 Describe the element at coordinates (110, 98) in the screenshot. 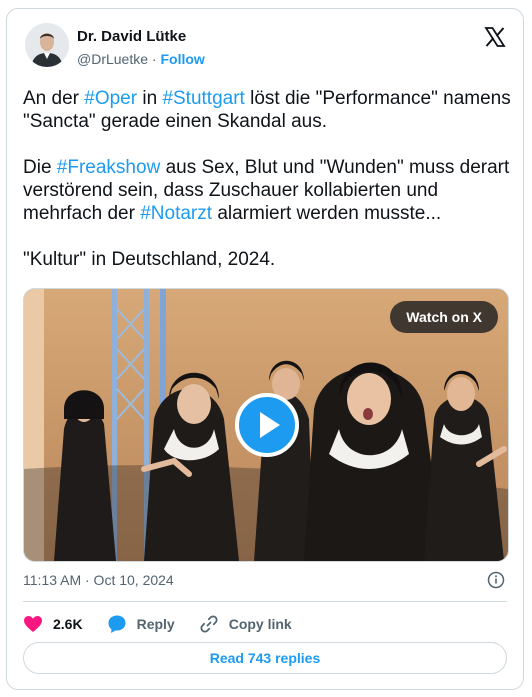

I see `hashtag-oper: #Oper` at that location.